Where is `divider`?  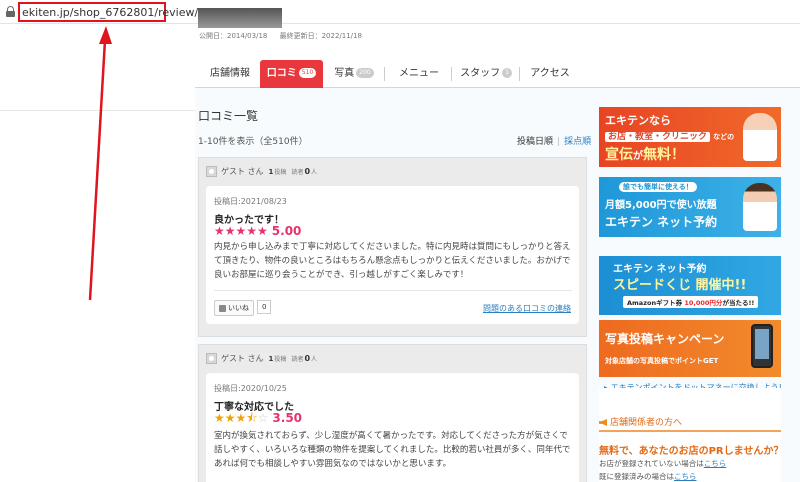
divider is located at coordinates (393, 290).